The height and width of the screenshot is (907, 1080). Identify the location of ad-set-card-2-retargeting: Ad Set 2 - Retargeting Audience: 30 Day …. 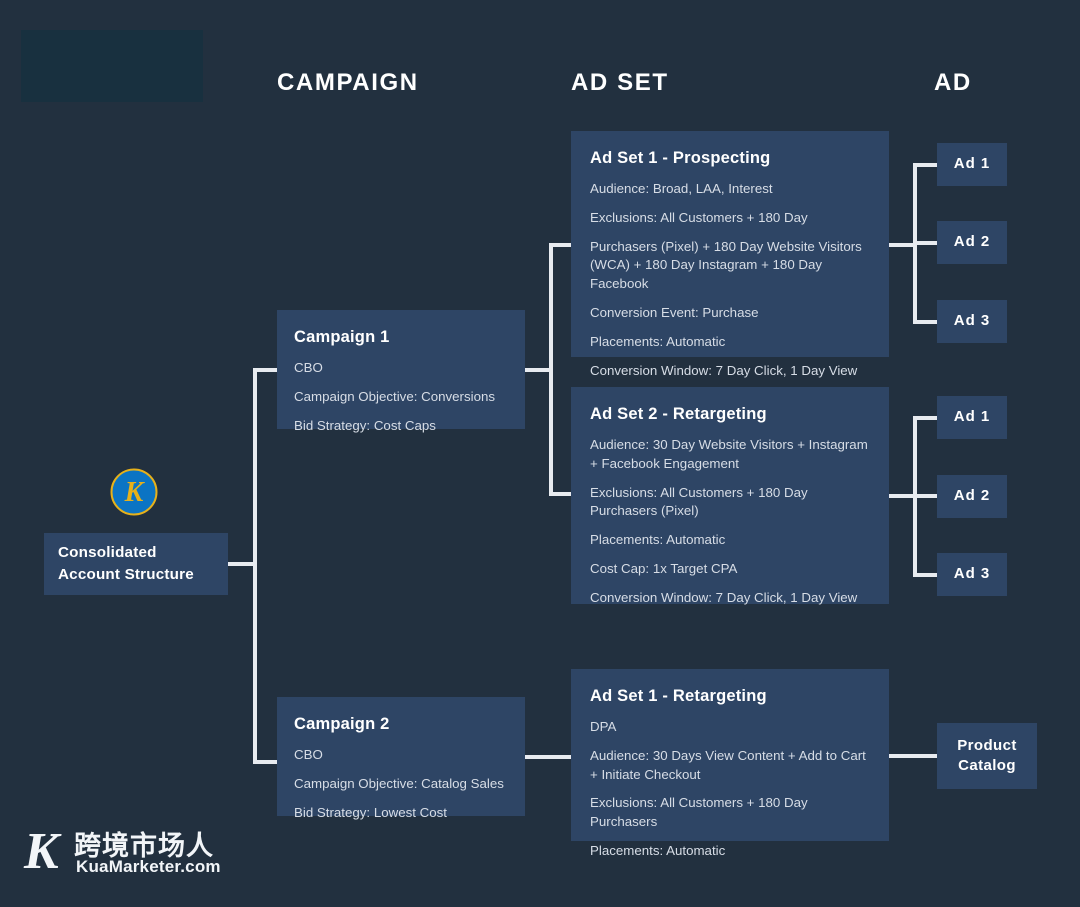
(730, 496).